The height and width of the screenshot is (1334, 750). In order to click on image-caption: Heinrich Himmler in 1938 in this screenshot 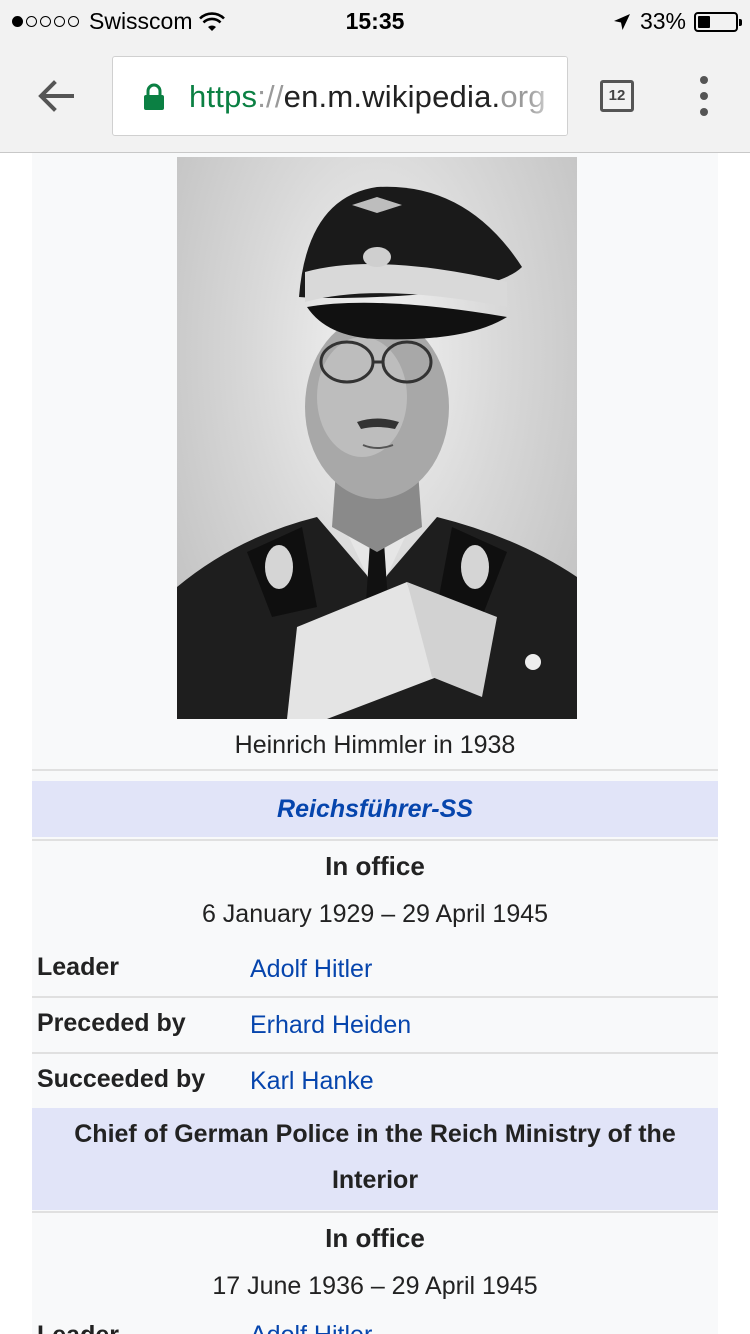, I will do `click(375, 745)`.